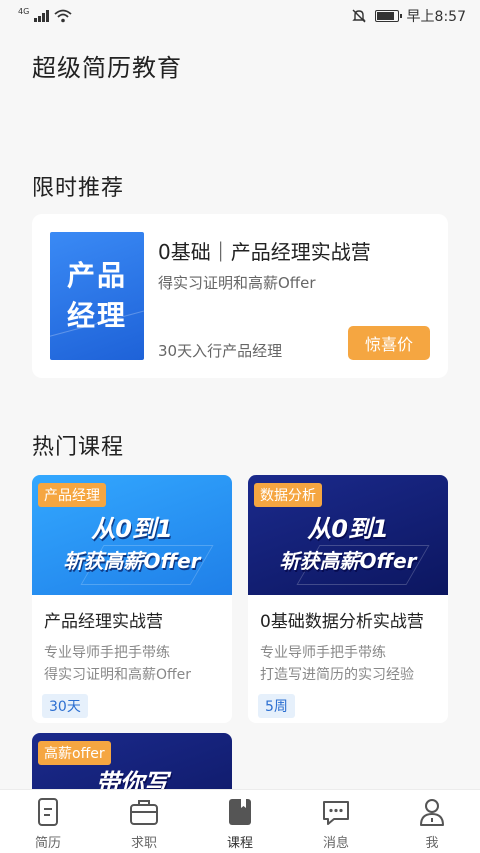 Image resolution: width=480 pixels, height=853 pixels. I want to click on mute-bell-icon, so click(358, 16).